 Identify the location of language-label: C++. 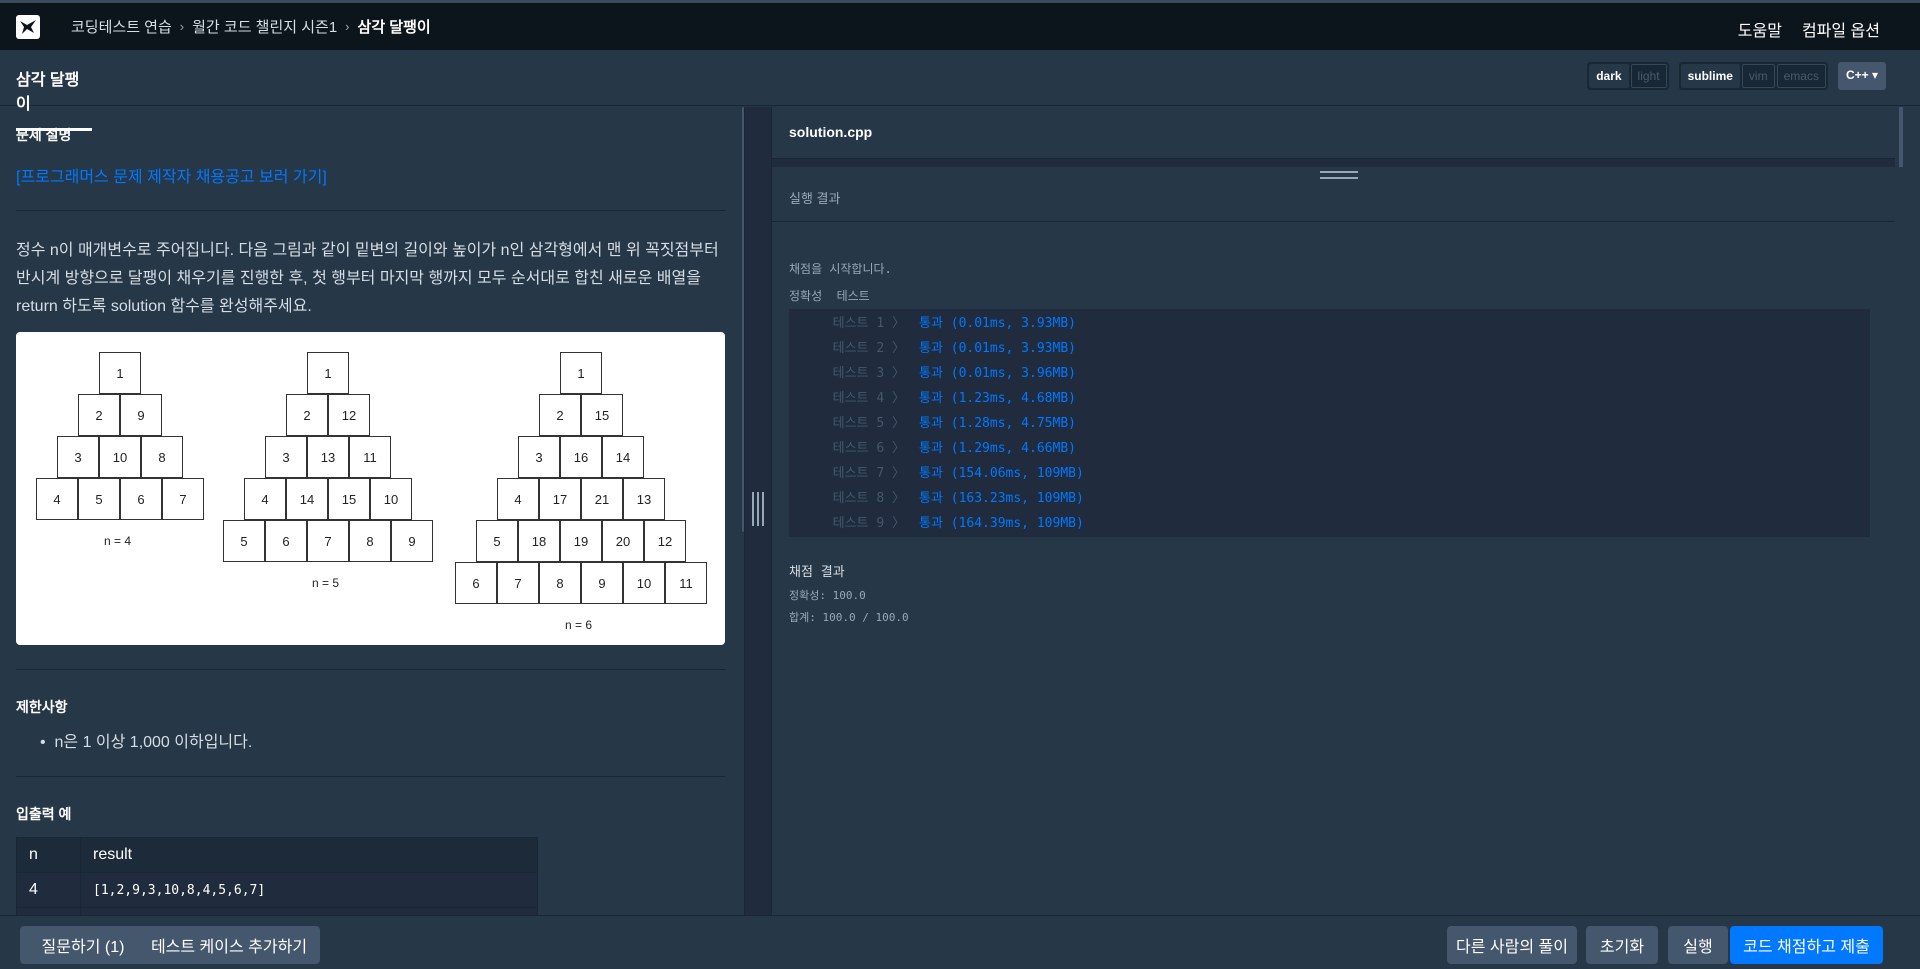
(1857, 75).